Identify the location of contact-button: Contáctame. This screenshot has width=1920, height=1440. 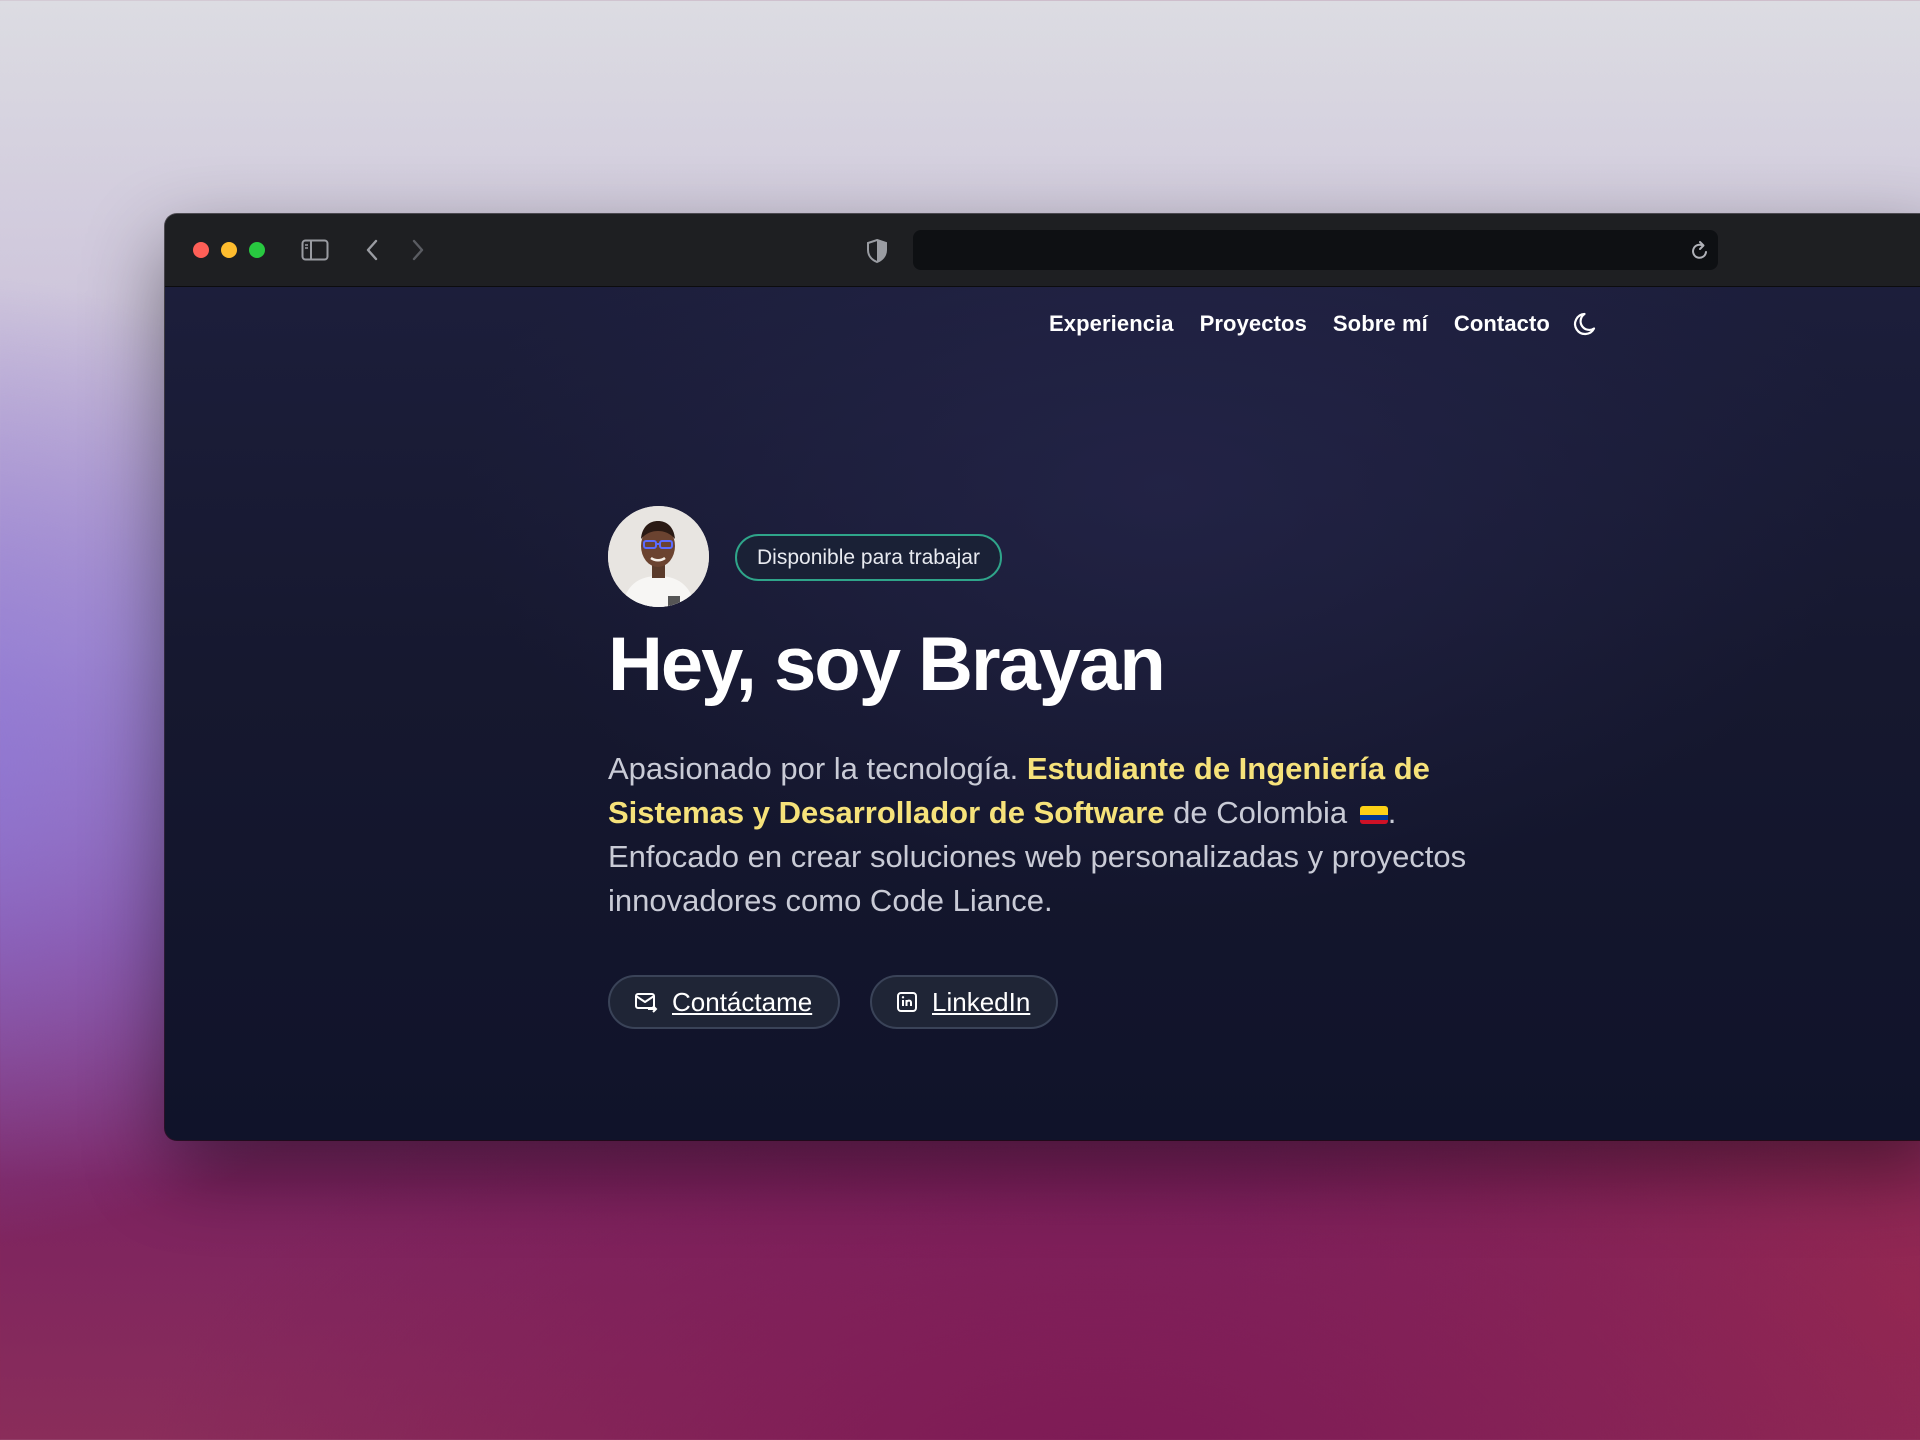
(724, 1002).